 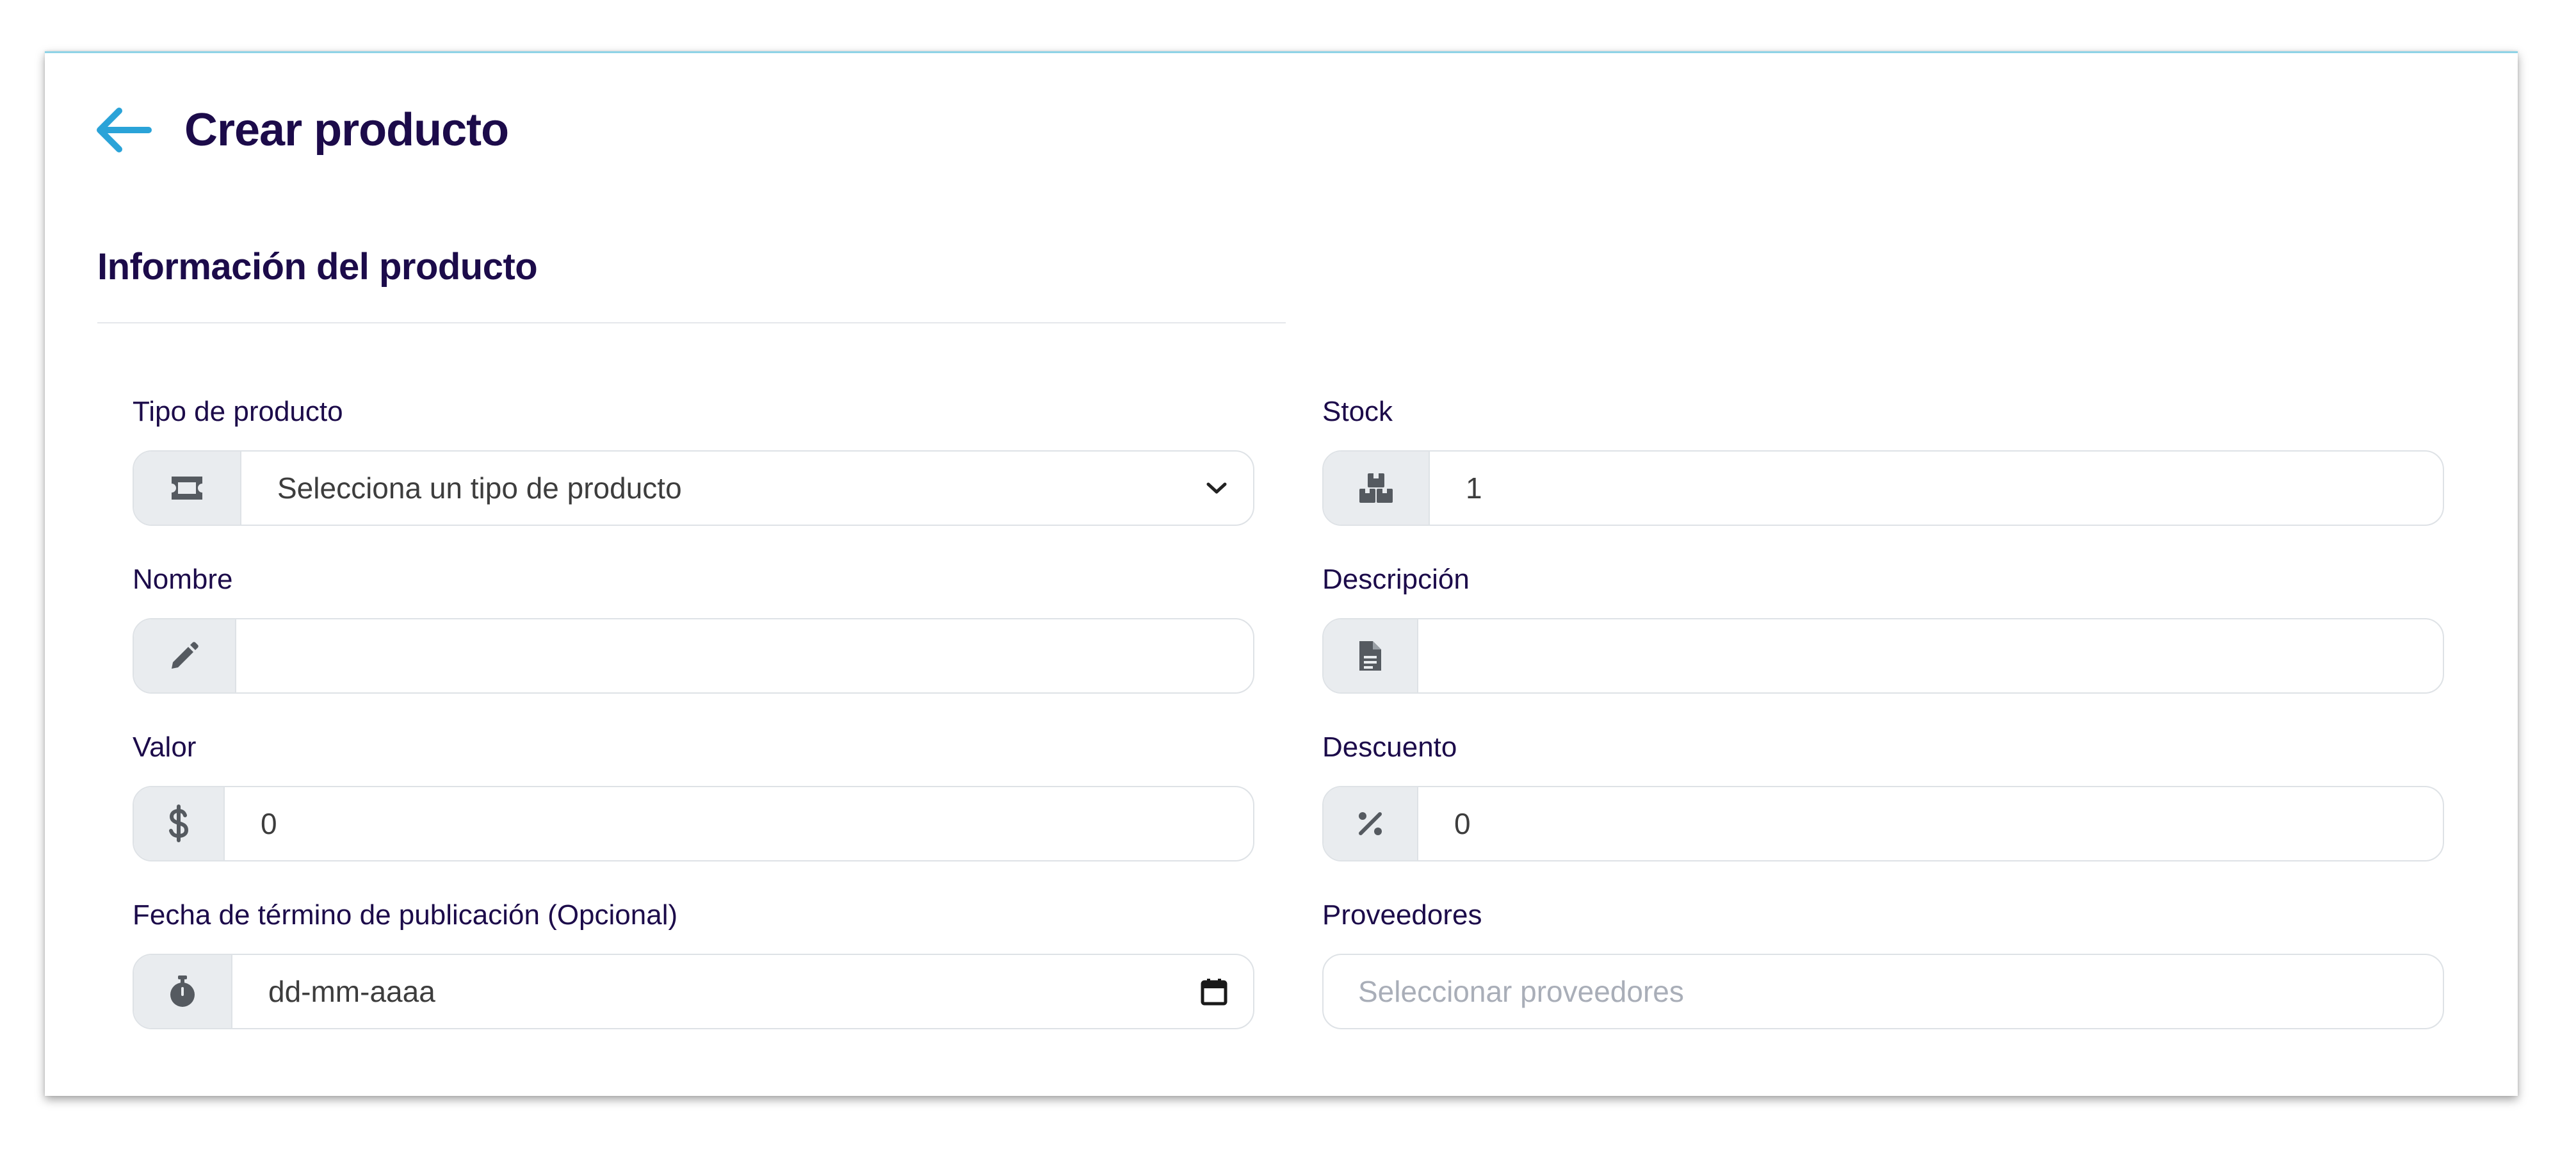 I want to click on product-type-addon, so click(x=187, y=489).